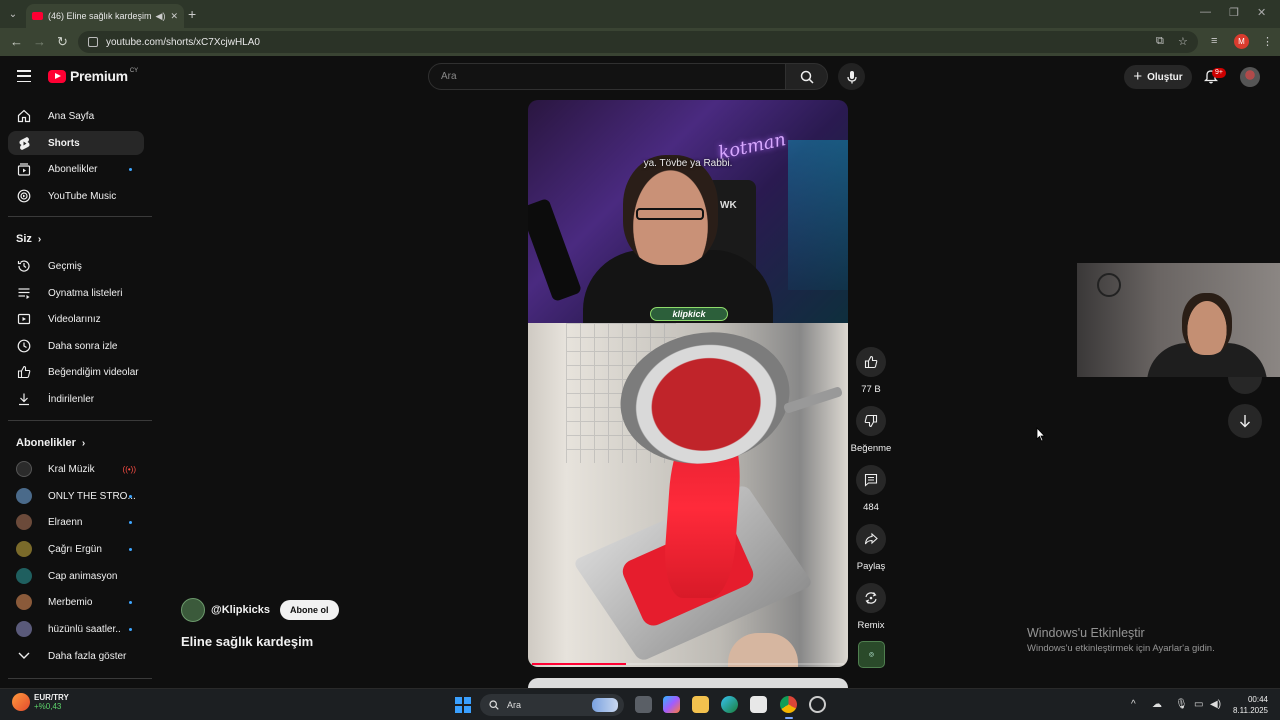 The image size is (1280, 720). What do you see at coordinates (1158, 77) in the screenshot?
I see `create-button: + Oluştur` at bounding box center [1158, 77].